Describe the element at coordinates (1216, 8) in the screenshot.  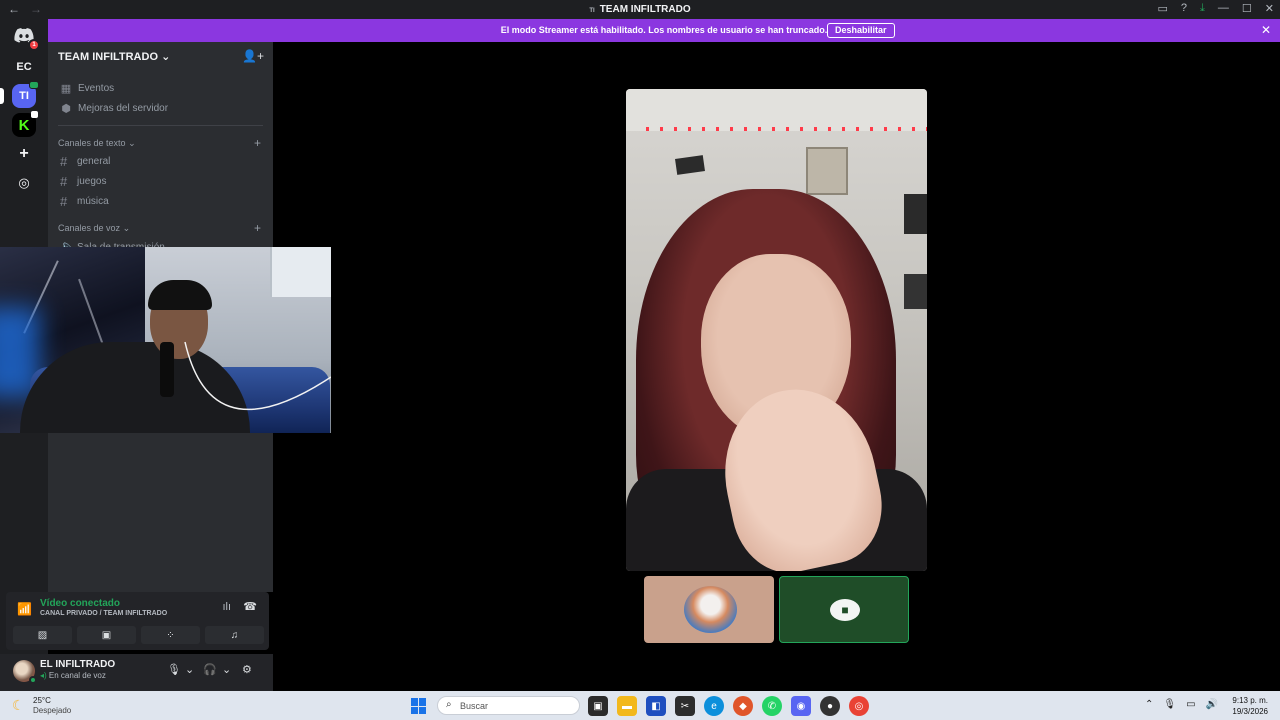
I see `window-controls: ▭ ? ⤓ — ☐ ✕` at that location.